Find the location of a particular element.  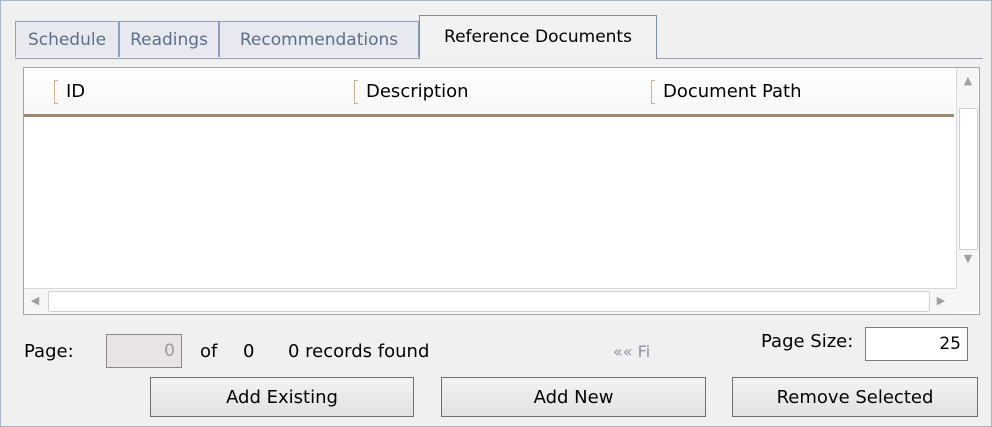

add-existing-button: Add Existing is located at coordinates (282, 397).